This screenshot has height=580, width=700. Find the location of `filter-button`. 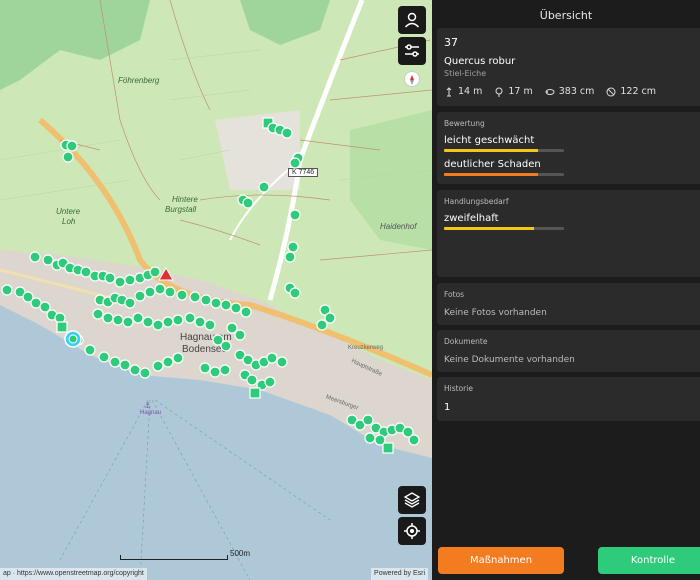

filter-button is located at coordinates (412, 51).